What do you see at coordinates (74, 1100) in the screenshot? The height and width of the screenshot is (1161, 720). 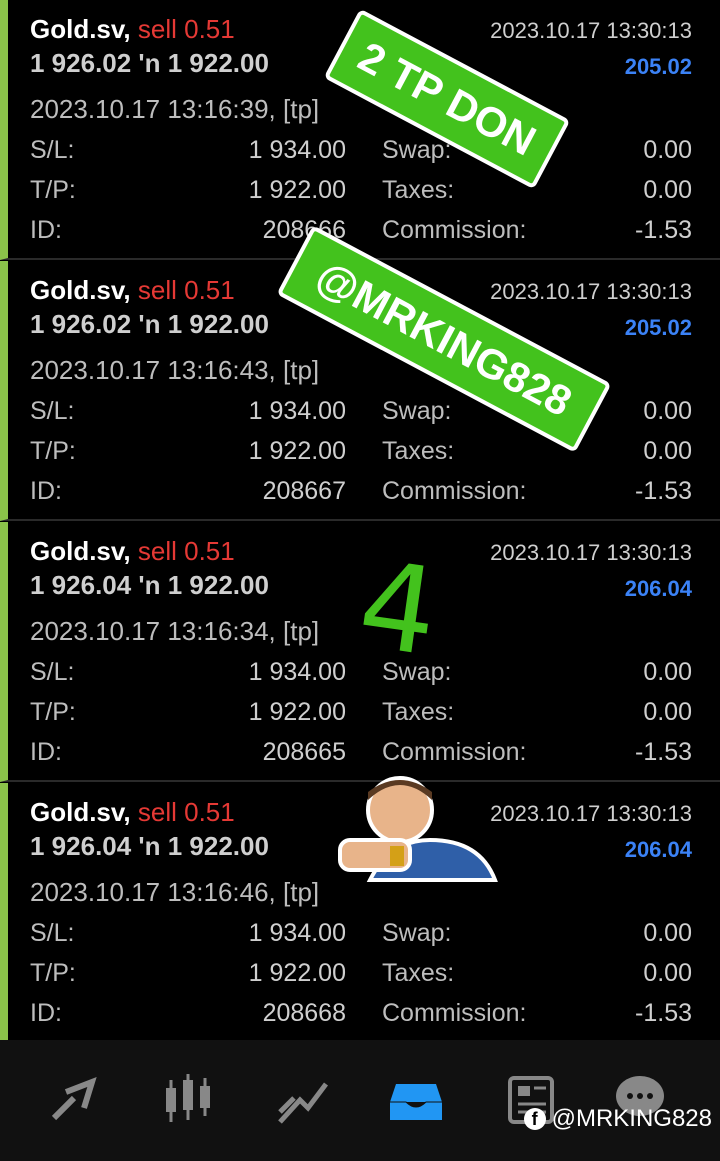 I see `quotes-icon` at bounding box center [74, 1100].